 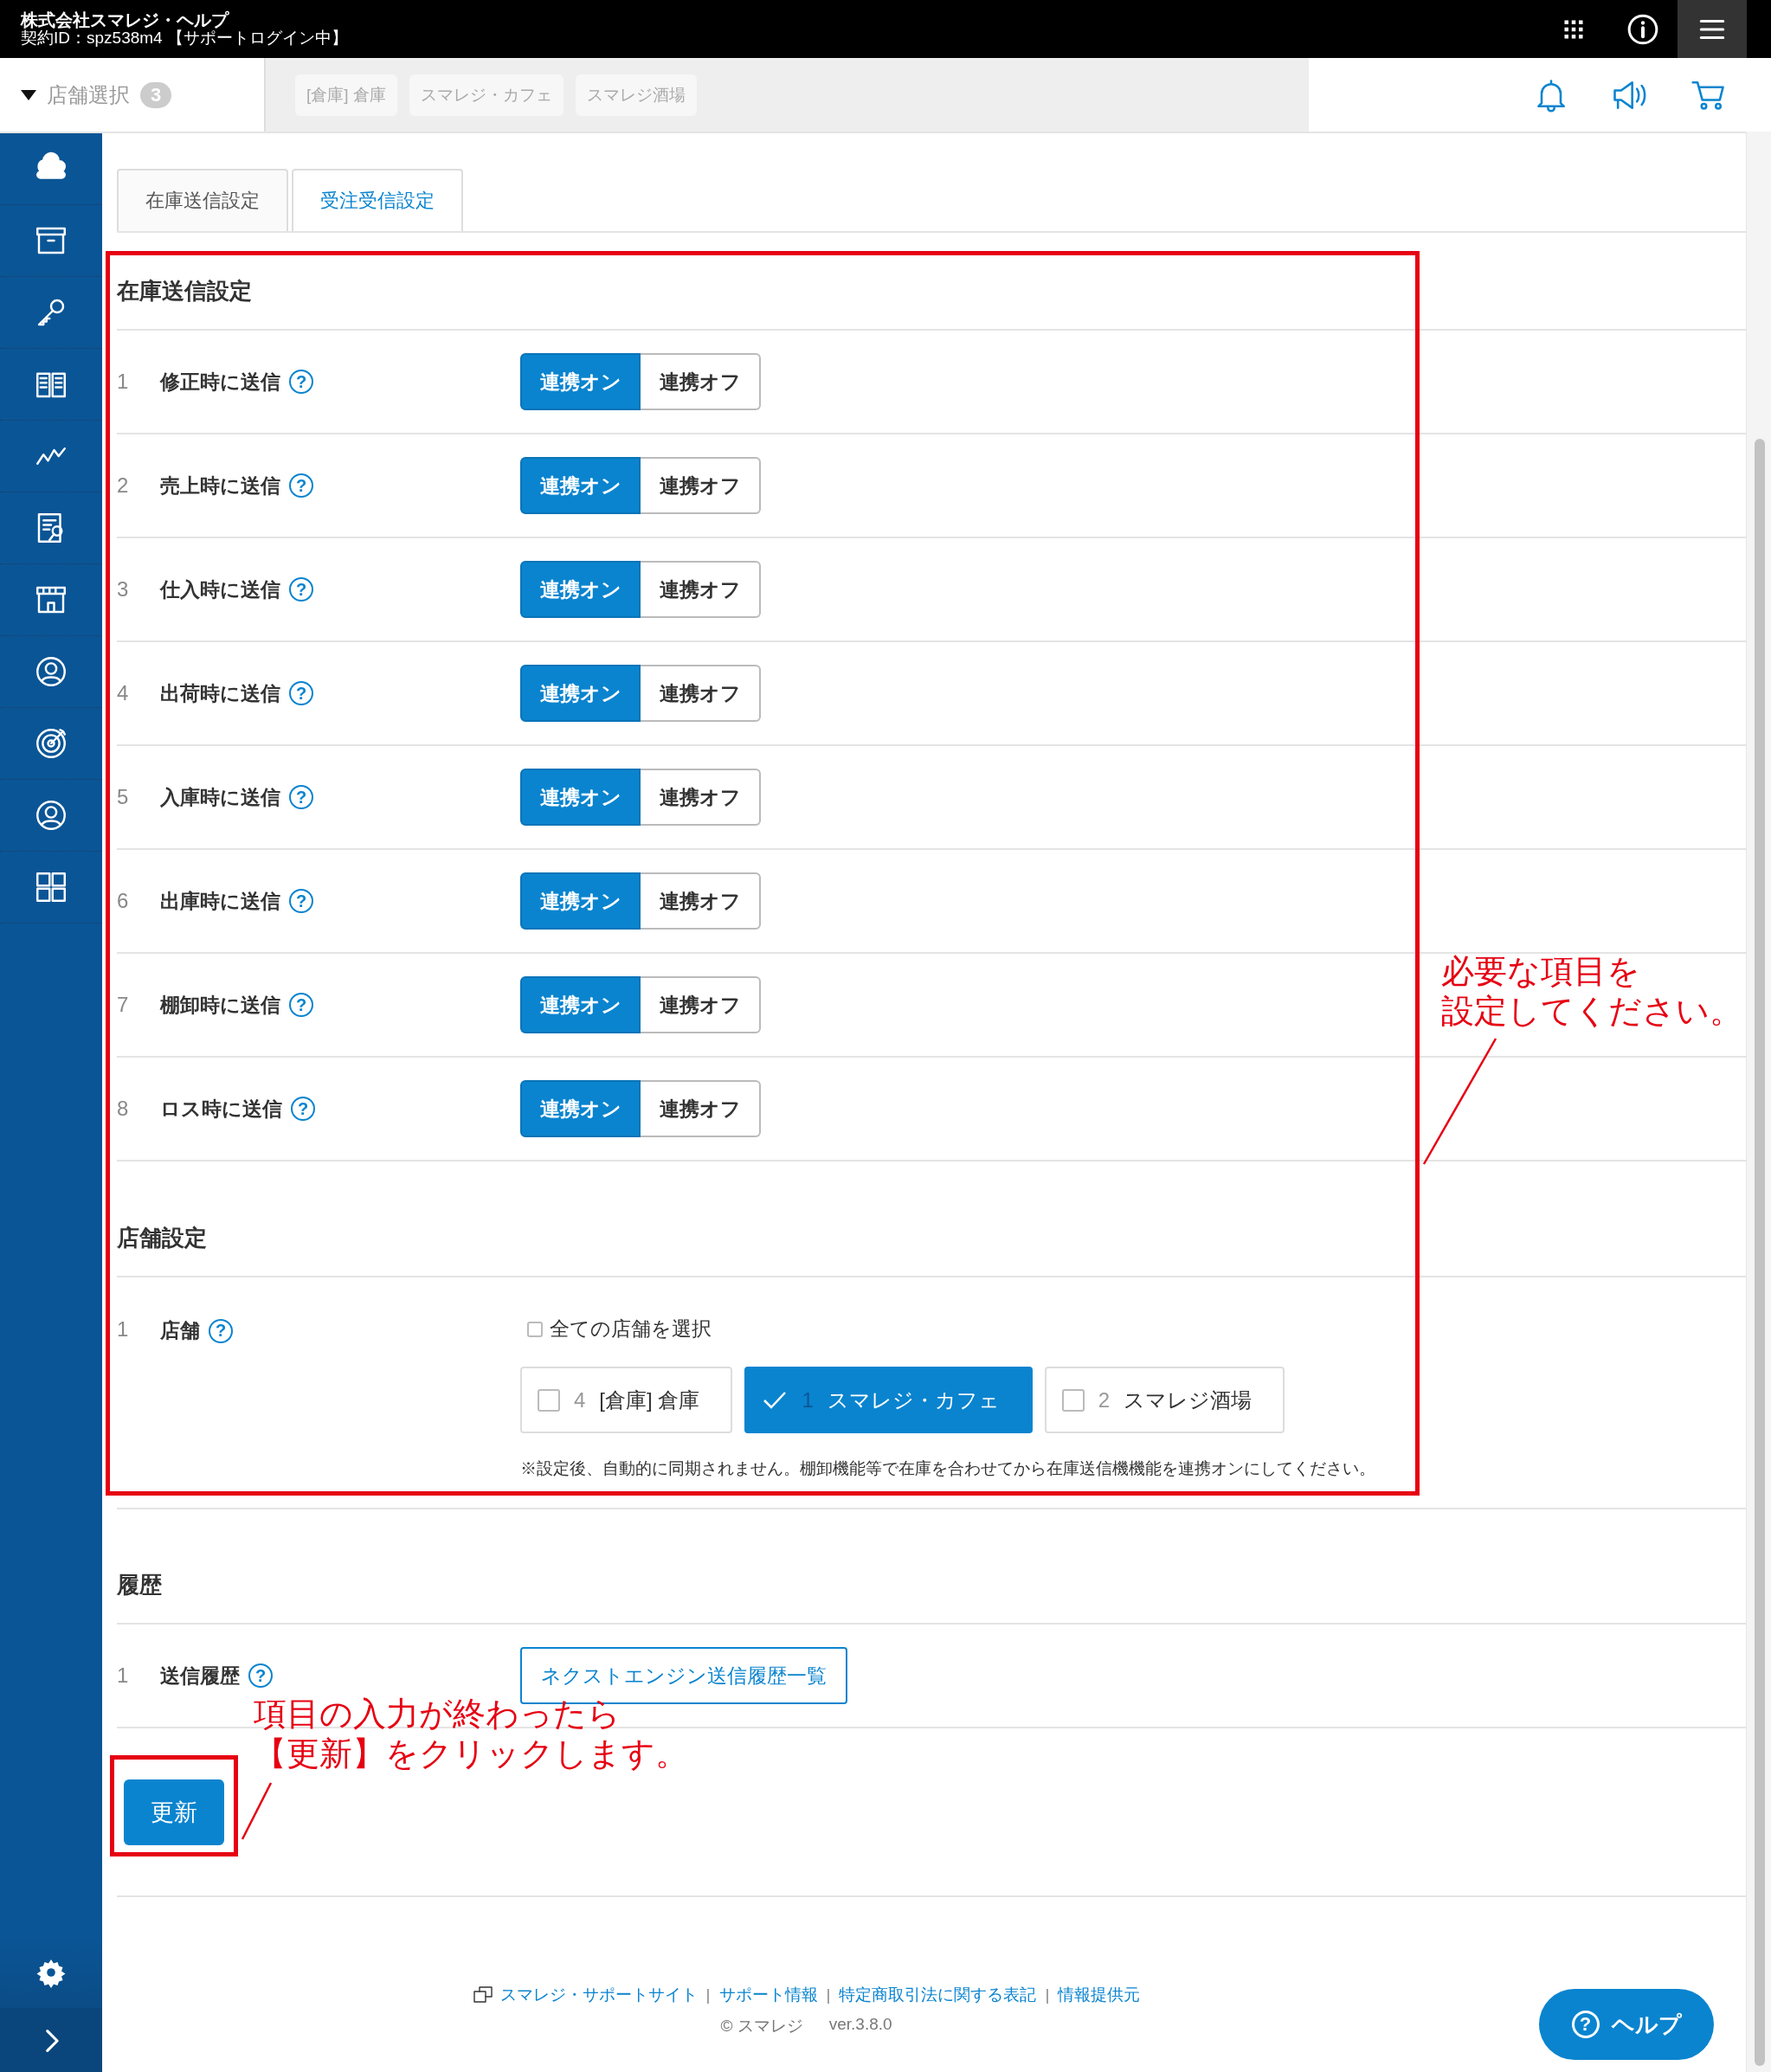 I want to click on setting-label: 売上時に送信, so click(x=220, y=486).